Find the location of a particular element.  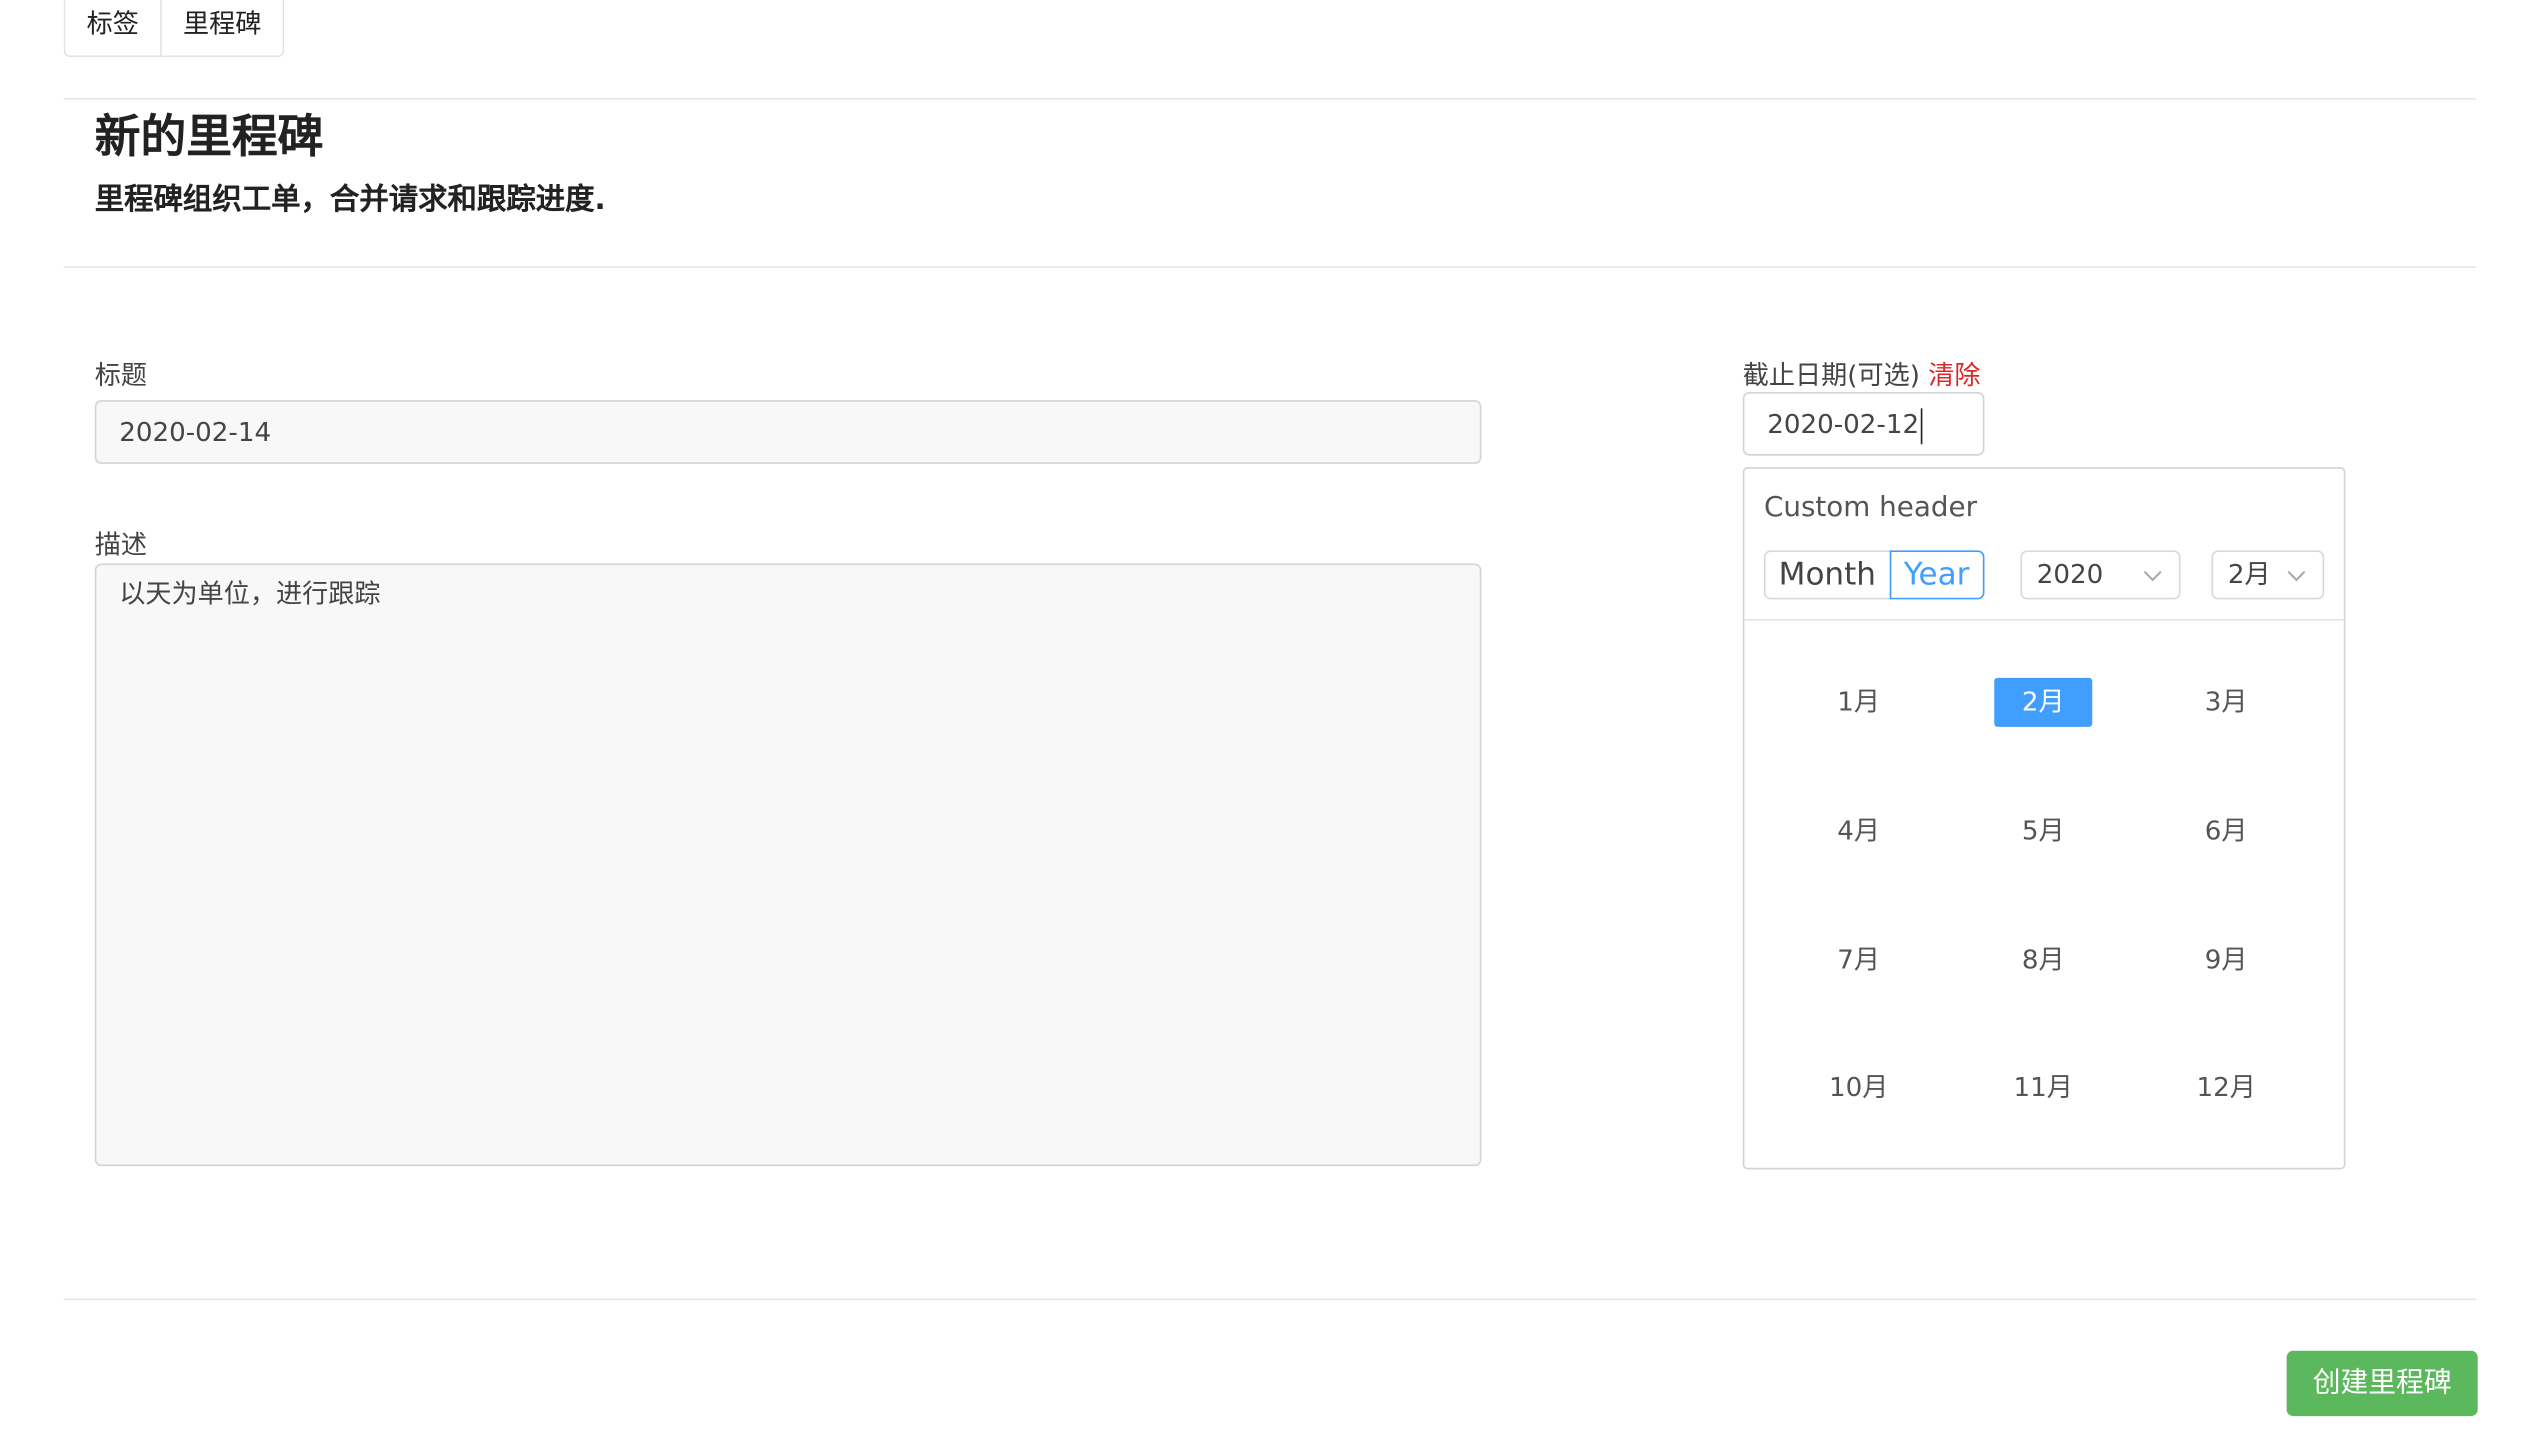

month-cell: 12月 is located at coordinates (2226, 1087).